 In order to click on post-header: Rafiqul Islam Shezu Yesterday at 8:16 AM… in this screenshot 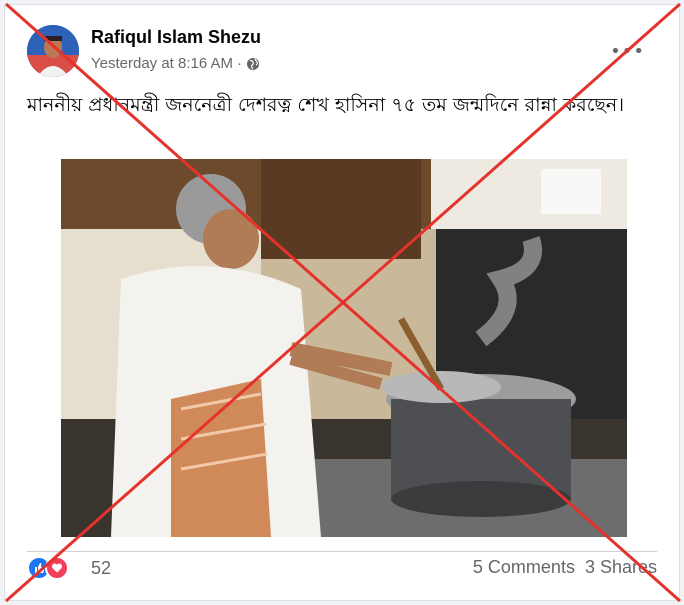, I will do `click(342, 45)`.